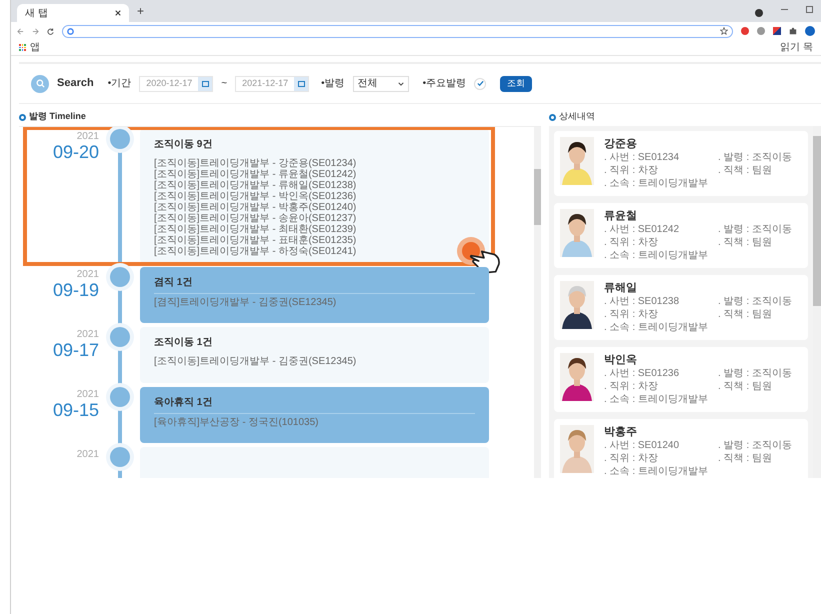 This screenshot has height=614, width=821. I want to click on entry-line: [조직이동]트레이딩개발부 - 김중권(SE12345), so click(256, 361).